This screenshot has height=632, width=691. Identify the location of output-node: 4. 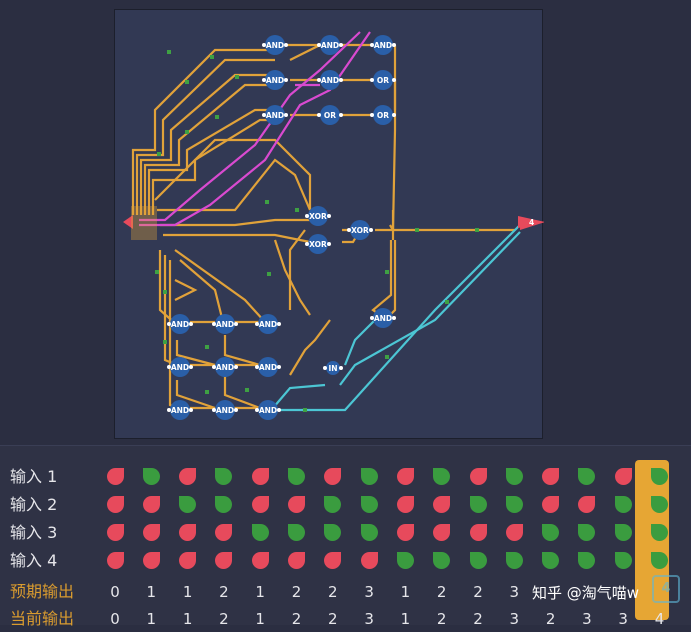
(531, 223).